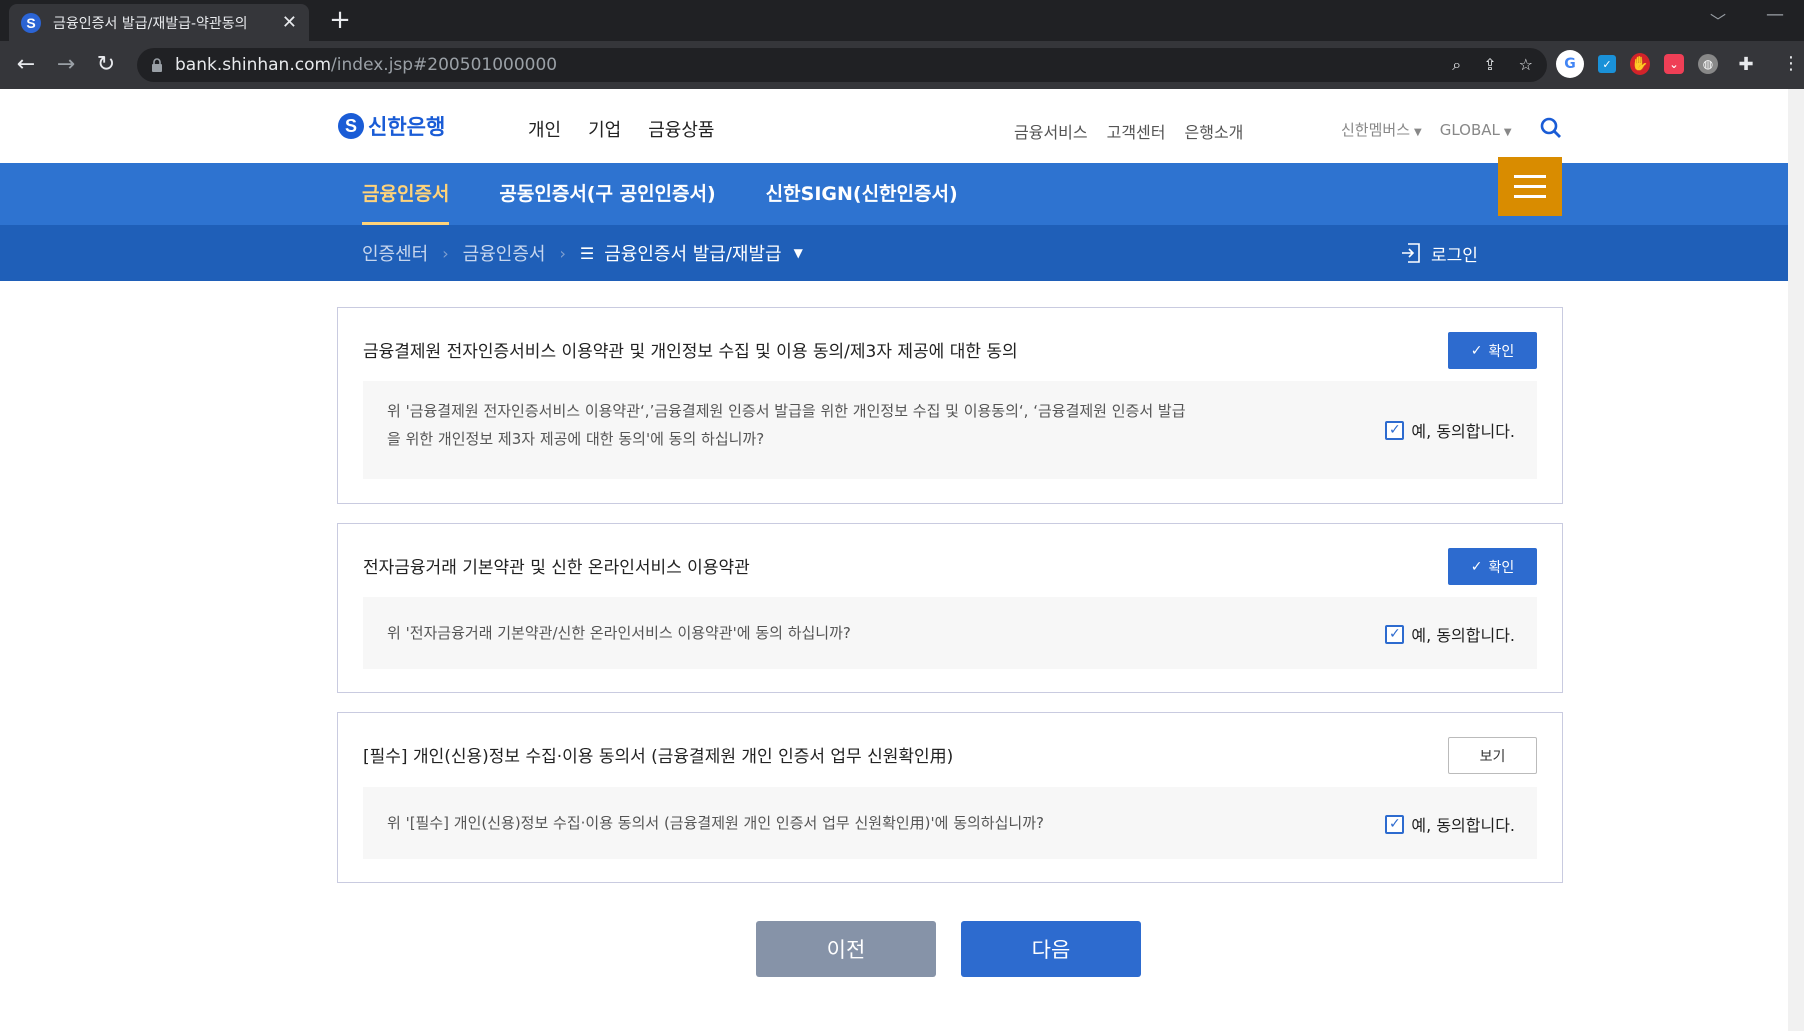  What do you see at coordinates (607, 194) in the screenshot?
I see `tab-joint-certificate: 공동인증서(구 공인인증서)` at bounding box center [607, 194].